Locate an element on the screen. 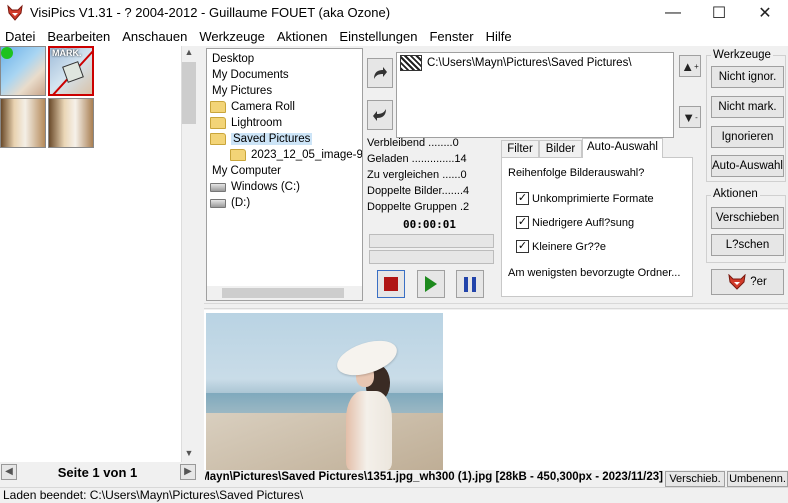 The width and height of the screenshot is (788, 503). elapsed-timer: 00:00:01 is located at coordinates (429, 224).